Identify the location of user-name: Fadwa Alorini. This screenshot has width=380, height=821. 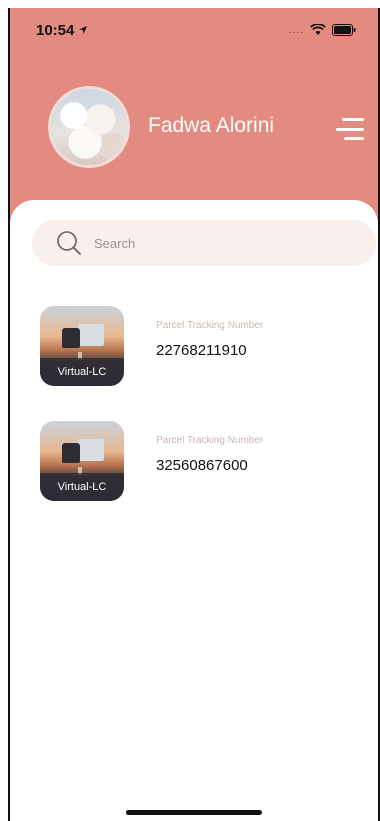
(211, 125).